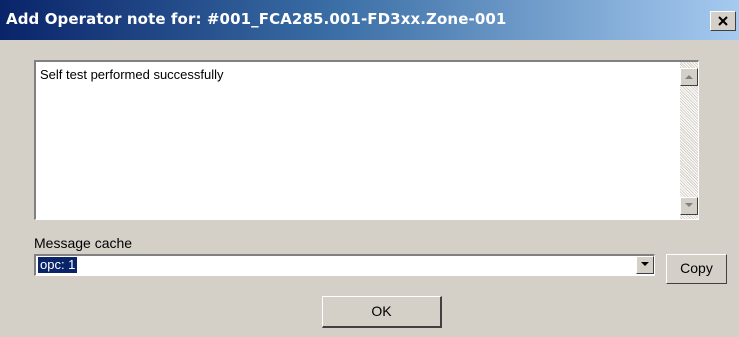 Image resolution: width=739 pixels, height=337 pixels. I want to click on chevron-down-icon, so click(645, 264).